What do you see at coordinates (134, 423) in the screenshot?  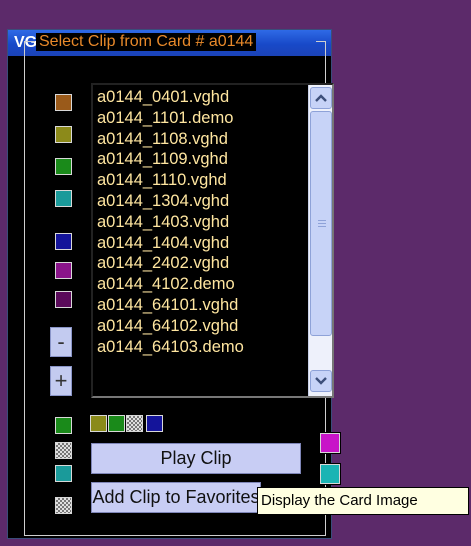 I see `pattern-swatch` at bounding box center [134, 423].